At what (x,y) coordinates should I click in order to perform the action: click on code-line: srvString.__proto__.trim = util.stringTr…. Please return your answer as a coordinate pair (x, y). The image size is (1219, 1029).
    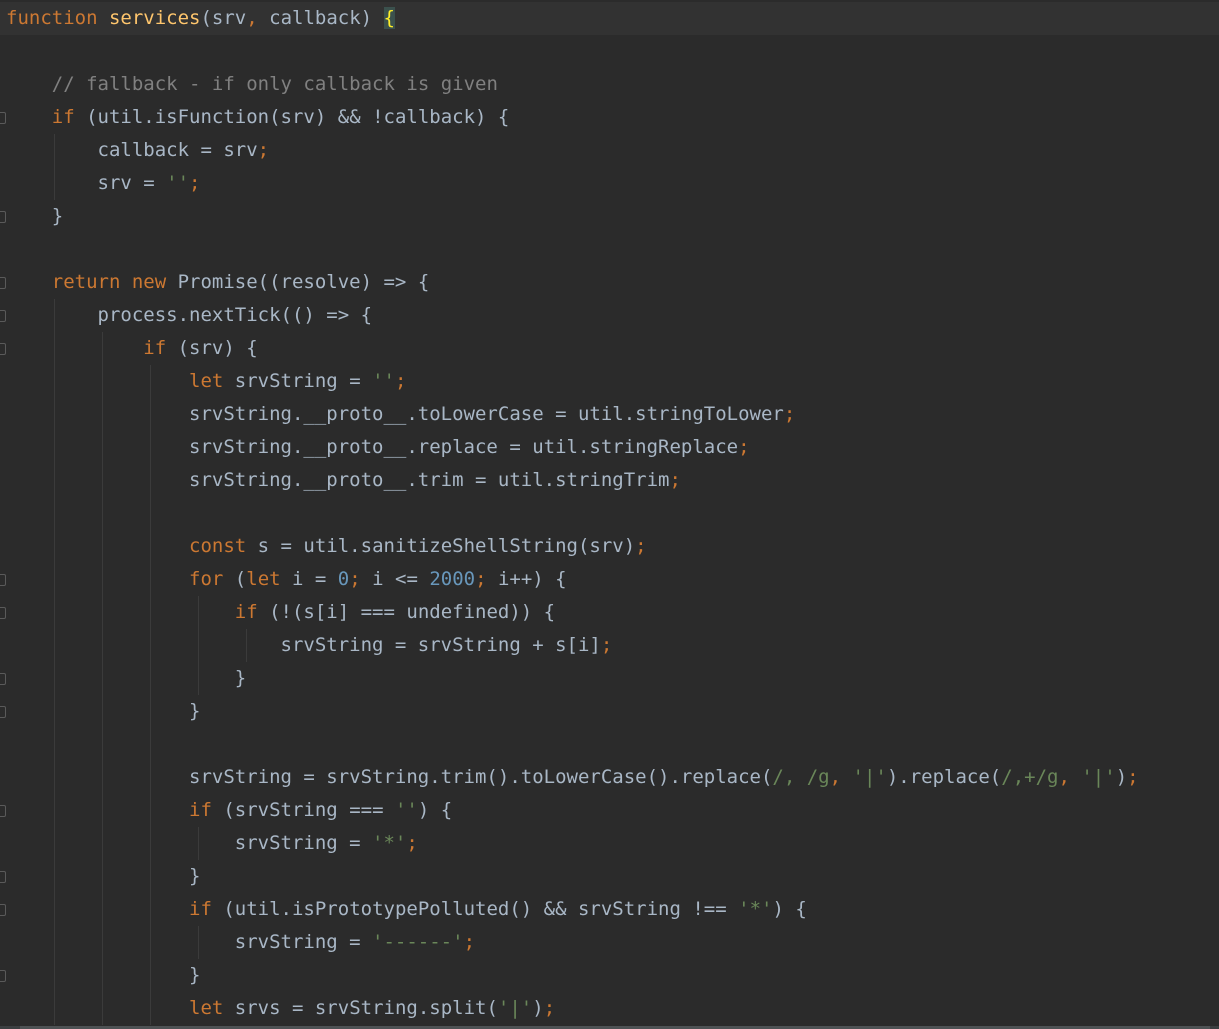
    Looking at the image, I should click on (609, 480).